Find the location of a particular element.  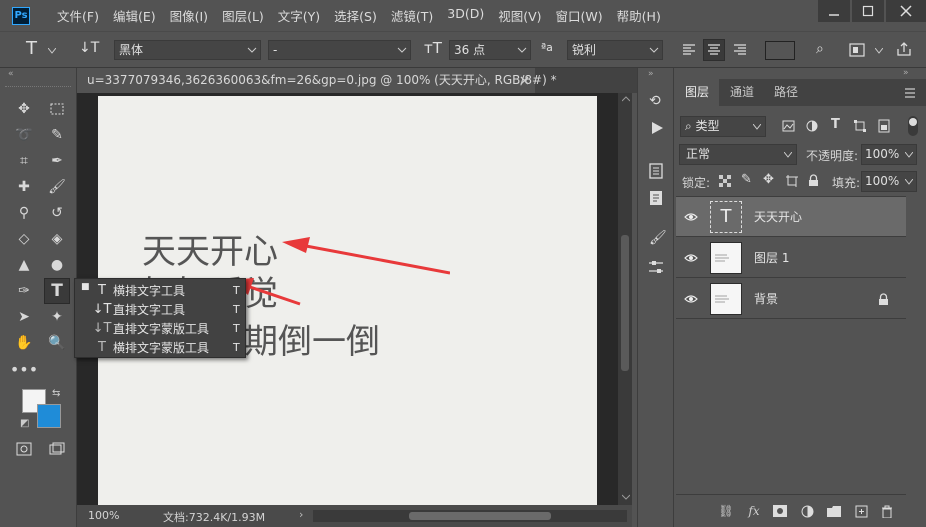

collapse-panel-icon: « is located at coordinates (11, 74).